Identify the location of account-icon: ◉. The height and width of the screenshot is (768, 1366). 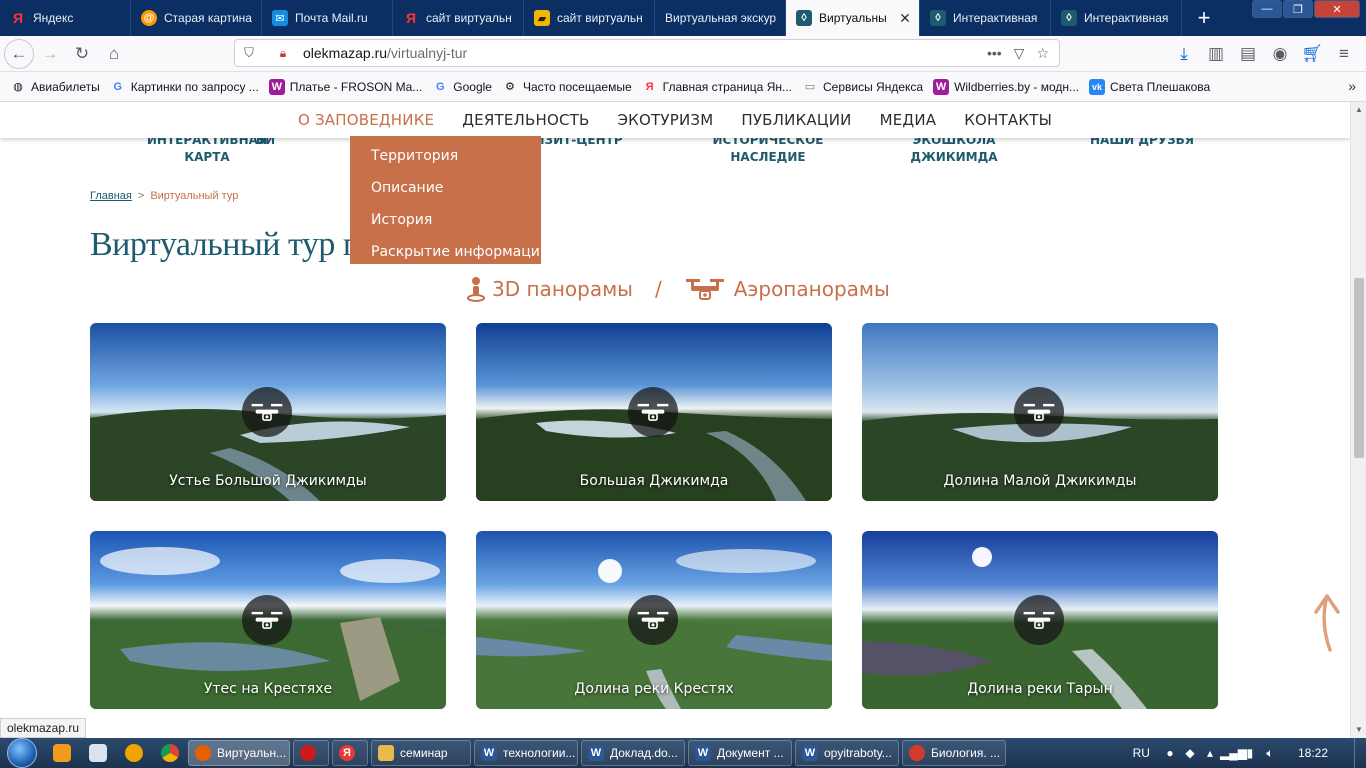
(1280, 54).